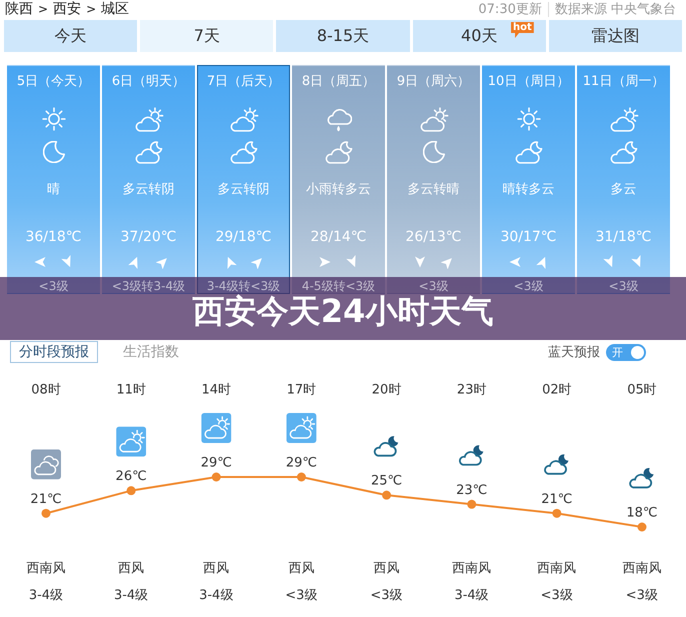 This screenshot has width=686, height=617. I want to click on hour-label: 20时, so click(387, 390).